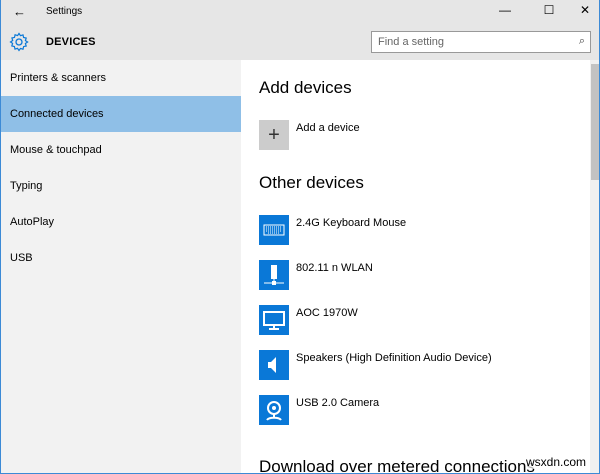 This screenshot has height=474, width=600. I want to click on plus-icon: +, so click(274, 135).